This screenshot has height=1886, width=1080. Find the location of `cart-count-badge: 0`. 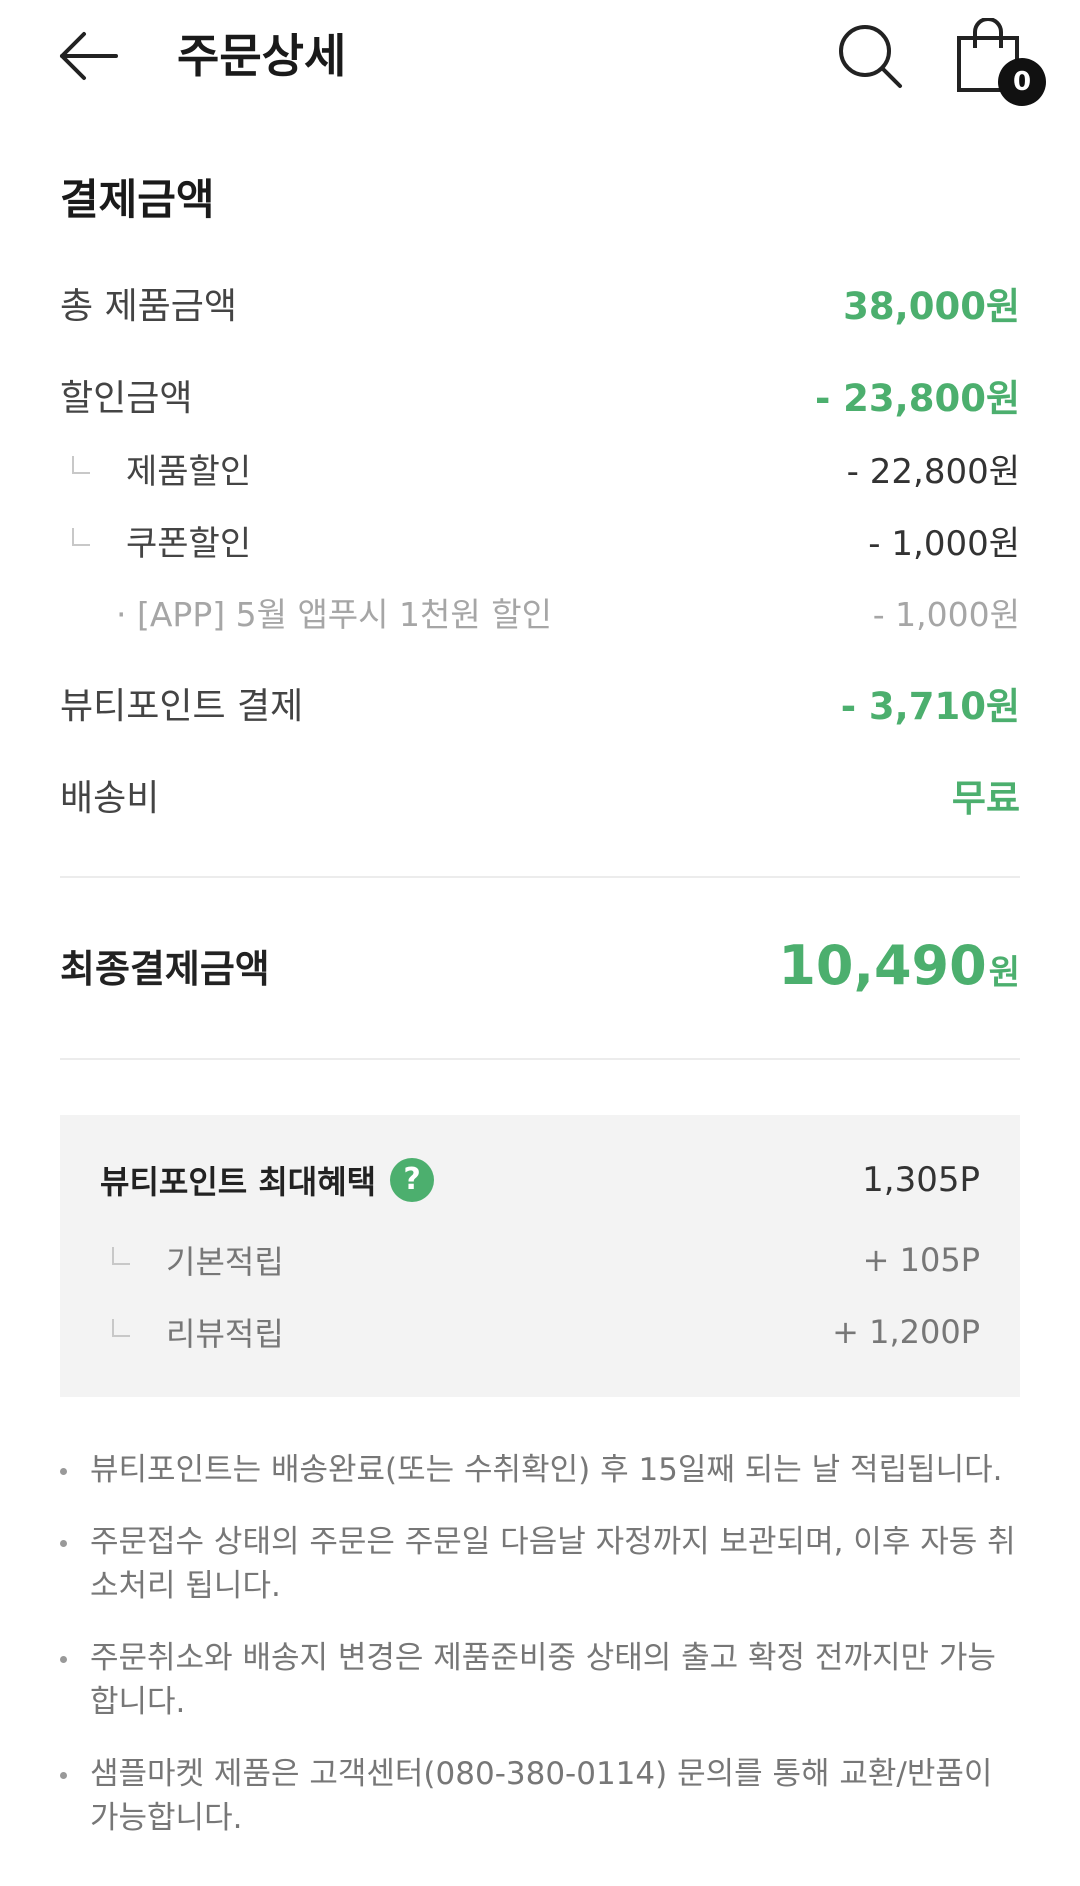

cart-count-badge: 0 is located at coordinates (1022, 82).